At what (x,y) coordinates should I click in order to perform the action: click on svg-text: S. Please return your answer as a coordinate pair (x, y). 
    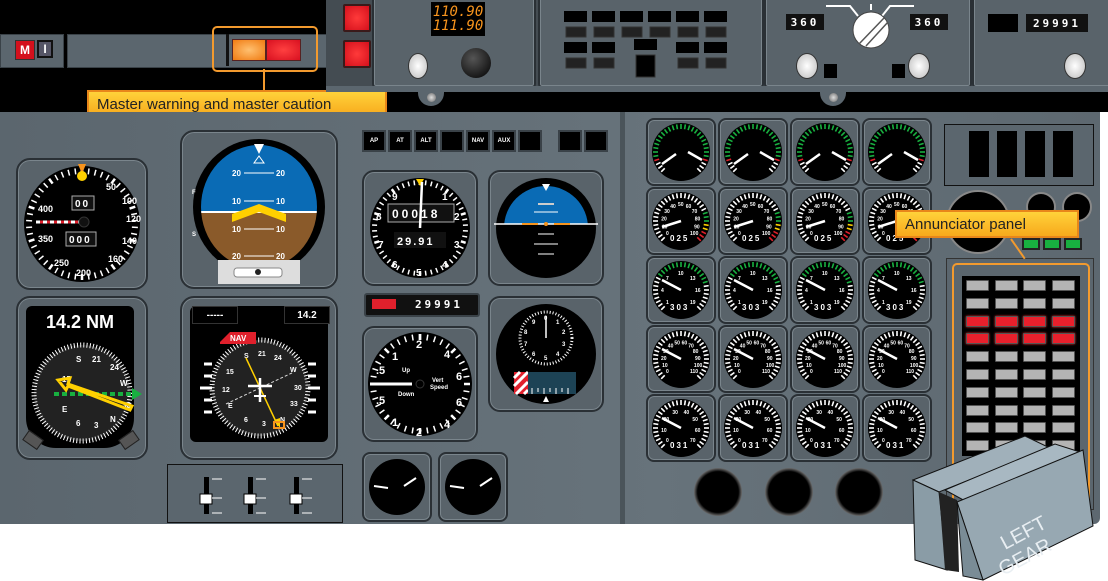
    Looking at the image, I should click on (79, 359).